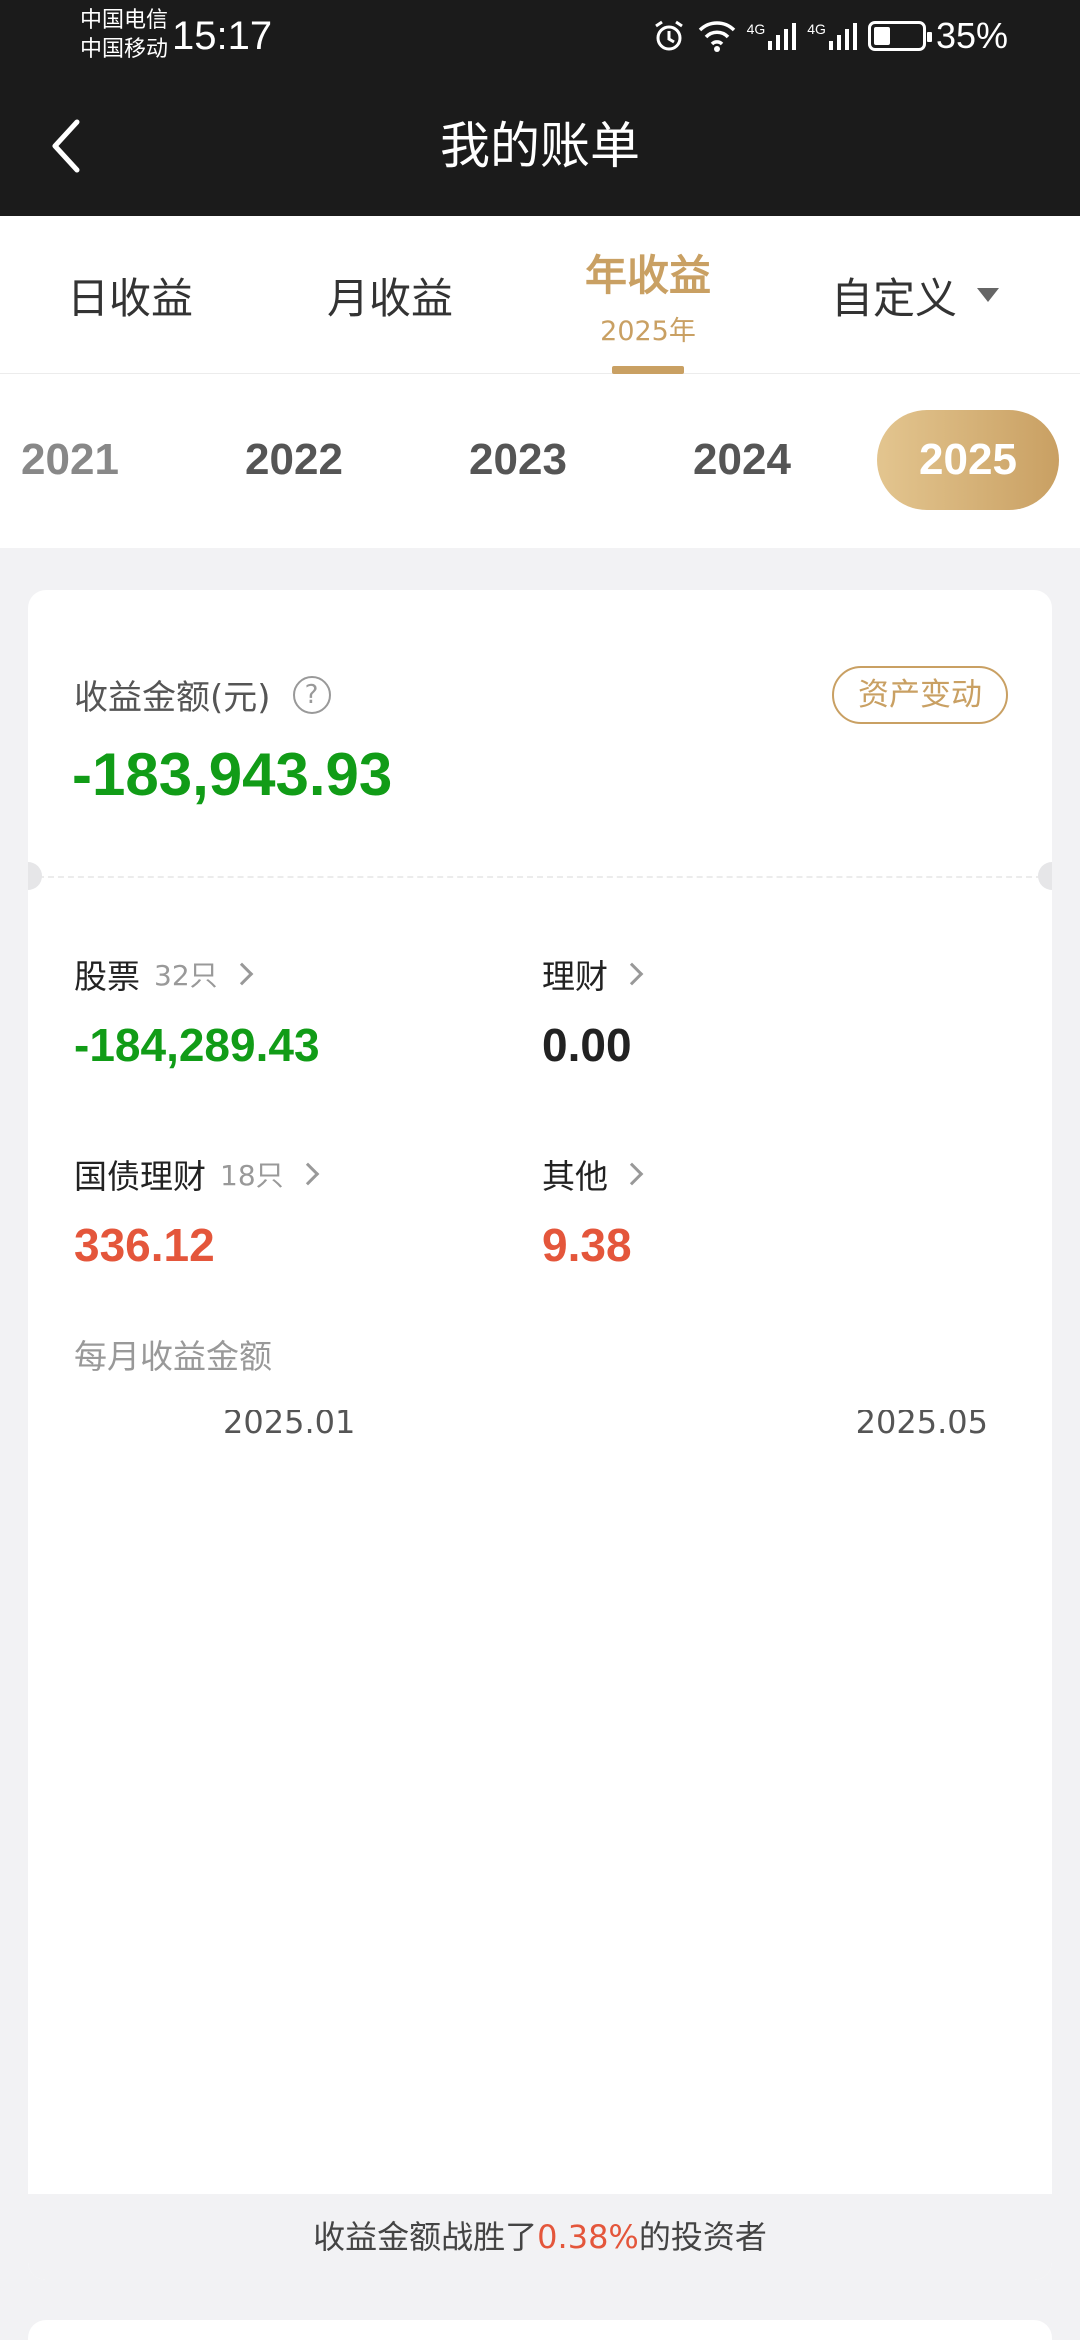  I want to click on tab-daily: 日收益, so click(130, 295).